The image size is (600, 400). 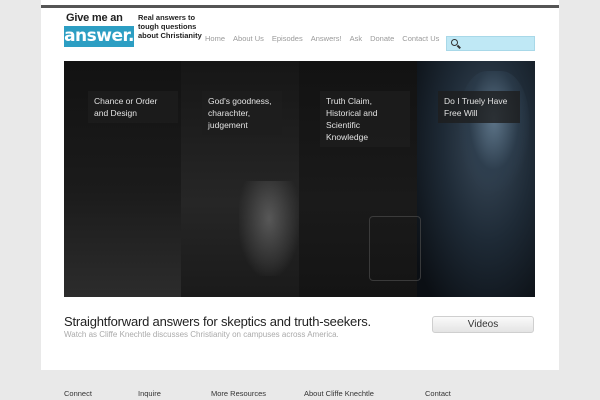 I want to click on nav-item-about-us: About Us, so click(x=248, y=38).